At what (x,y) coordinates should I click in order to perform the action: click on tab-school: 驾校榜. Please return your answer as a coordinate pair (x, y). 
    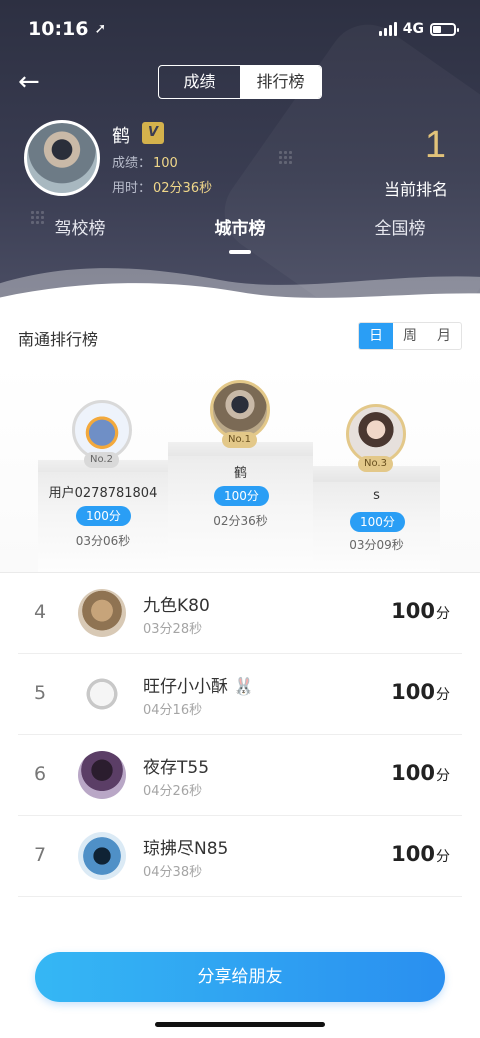
    Looking at the image, I should click on (80, 226).